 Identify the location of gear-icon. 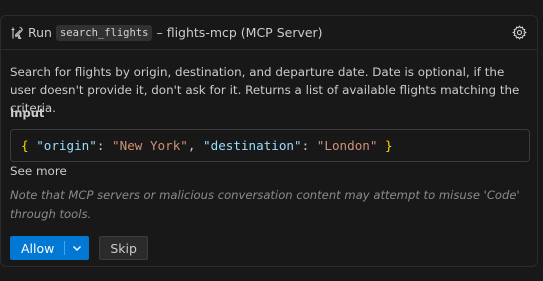
(519, 32).